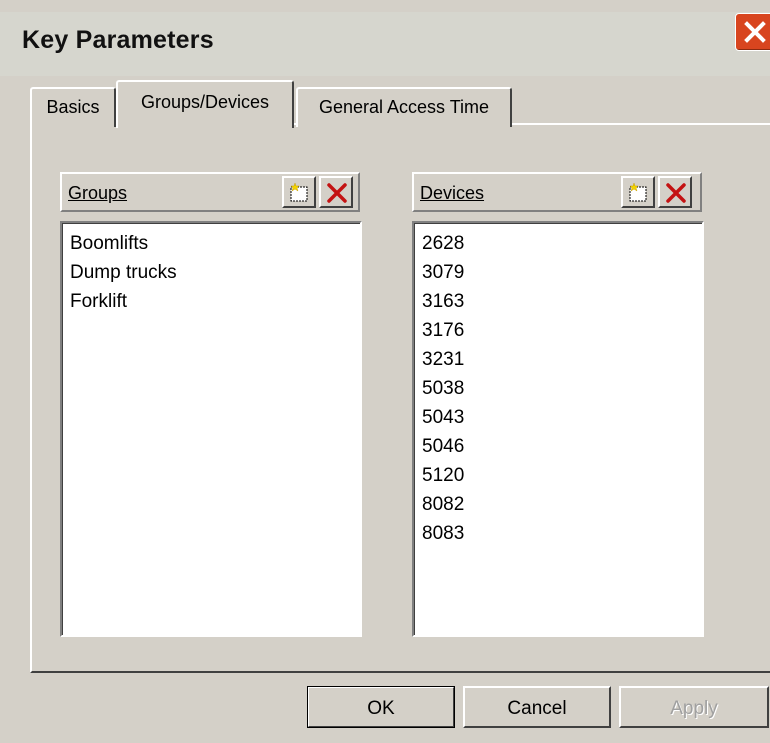 This screenshot has width=770, height=743. Describe the element at coordinates (562, 388) in the screenshot. I see `list-item: 5038` at that location.